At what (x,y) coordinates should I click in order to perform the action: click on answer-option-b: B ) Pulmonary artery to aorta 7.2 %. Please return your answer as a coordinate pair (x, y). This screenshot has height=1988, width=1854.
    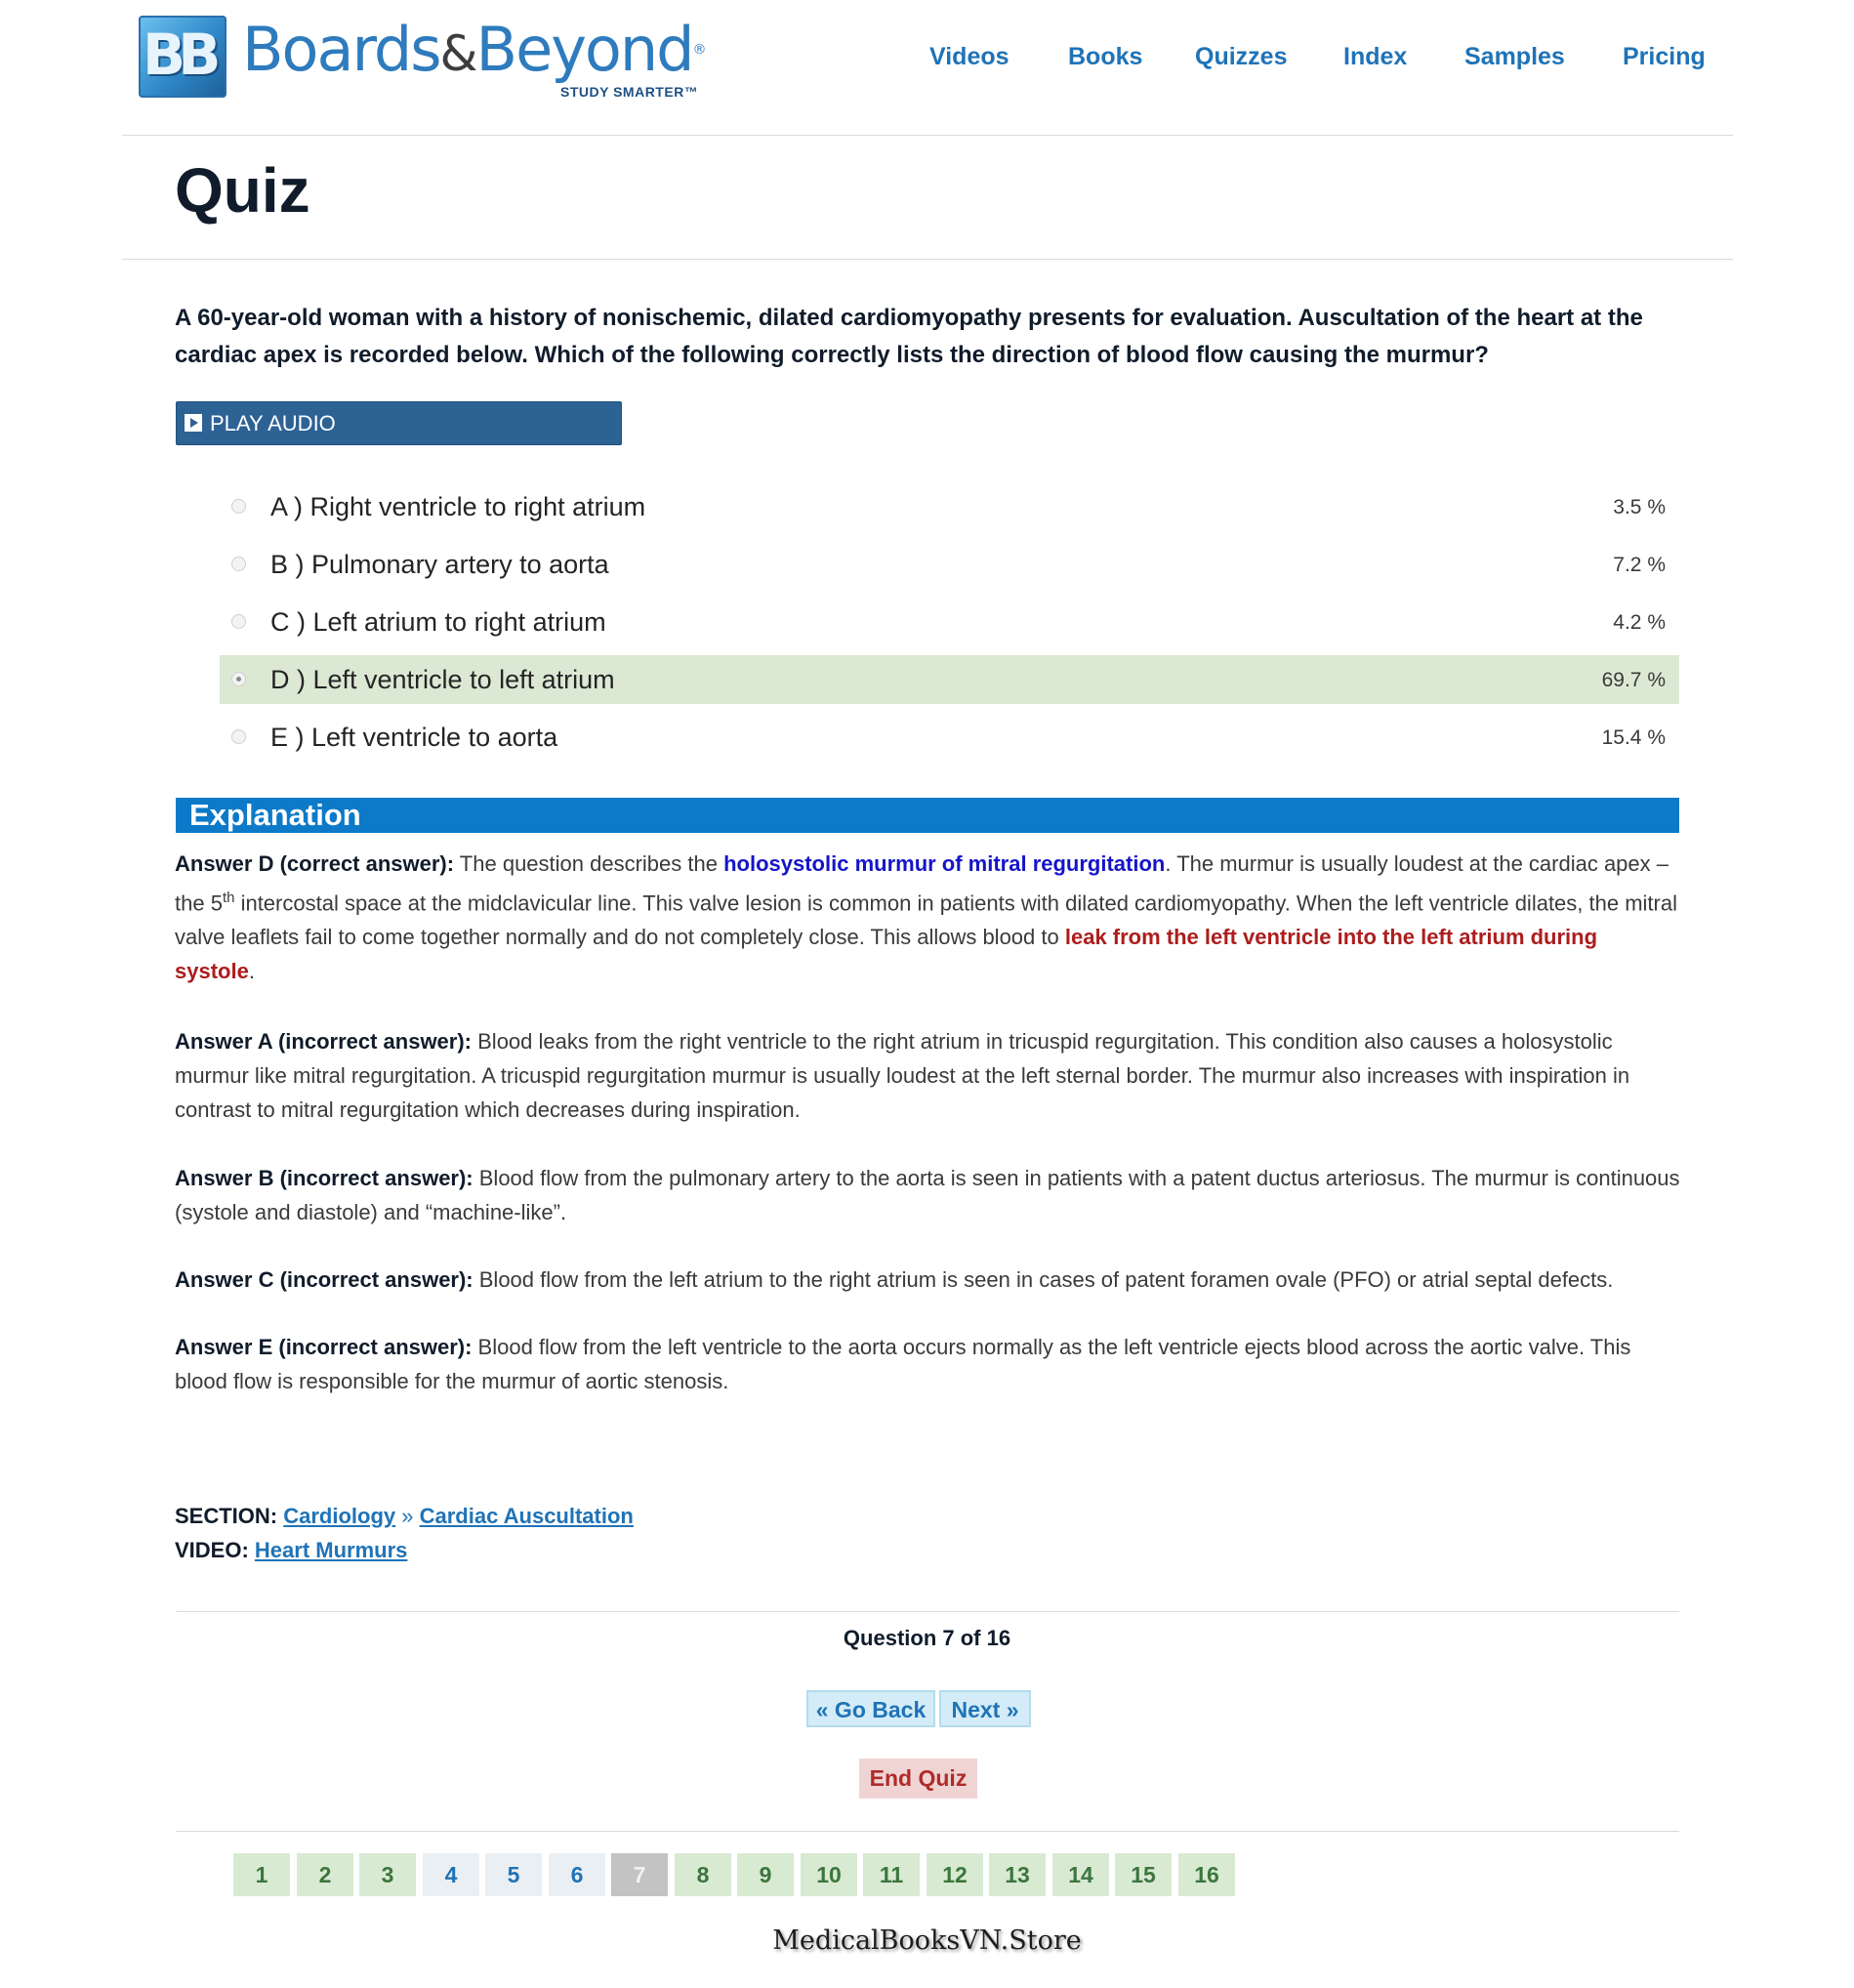
    Looking at the image, I should click on (949, 564).